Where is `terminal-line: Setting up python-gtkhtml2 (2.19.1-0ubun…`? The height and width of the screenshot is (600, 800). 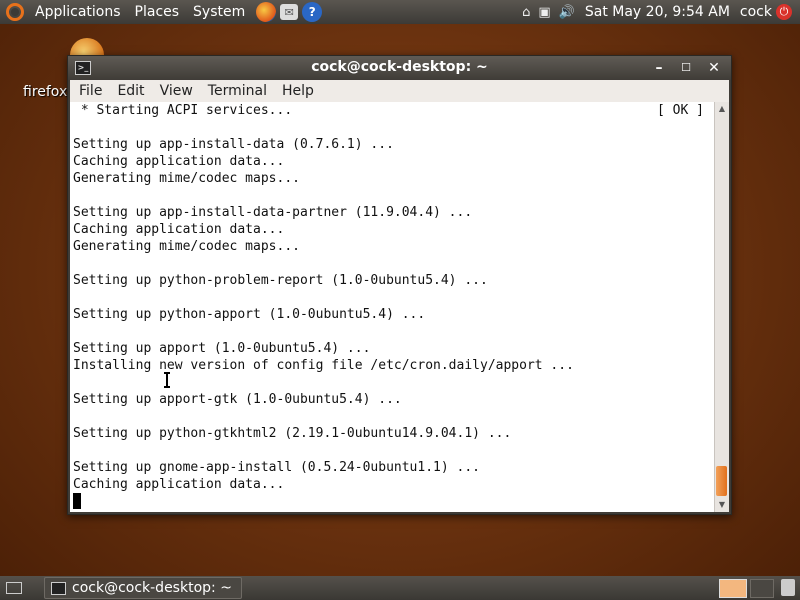
terminal-line: Setting up python-gtkhtml2 (2.19.1-0ubun… is located at coordinates (292, 433).